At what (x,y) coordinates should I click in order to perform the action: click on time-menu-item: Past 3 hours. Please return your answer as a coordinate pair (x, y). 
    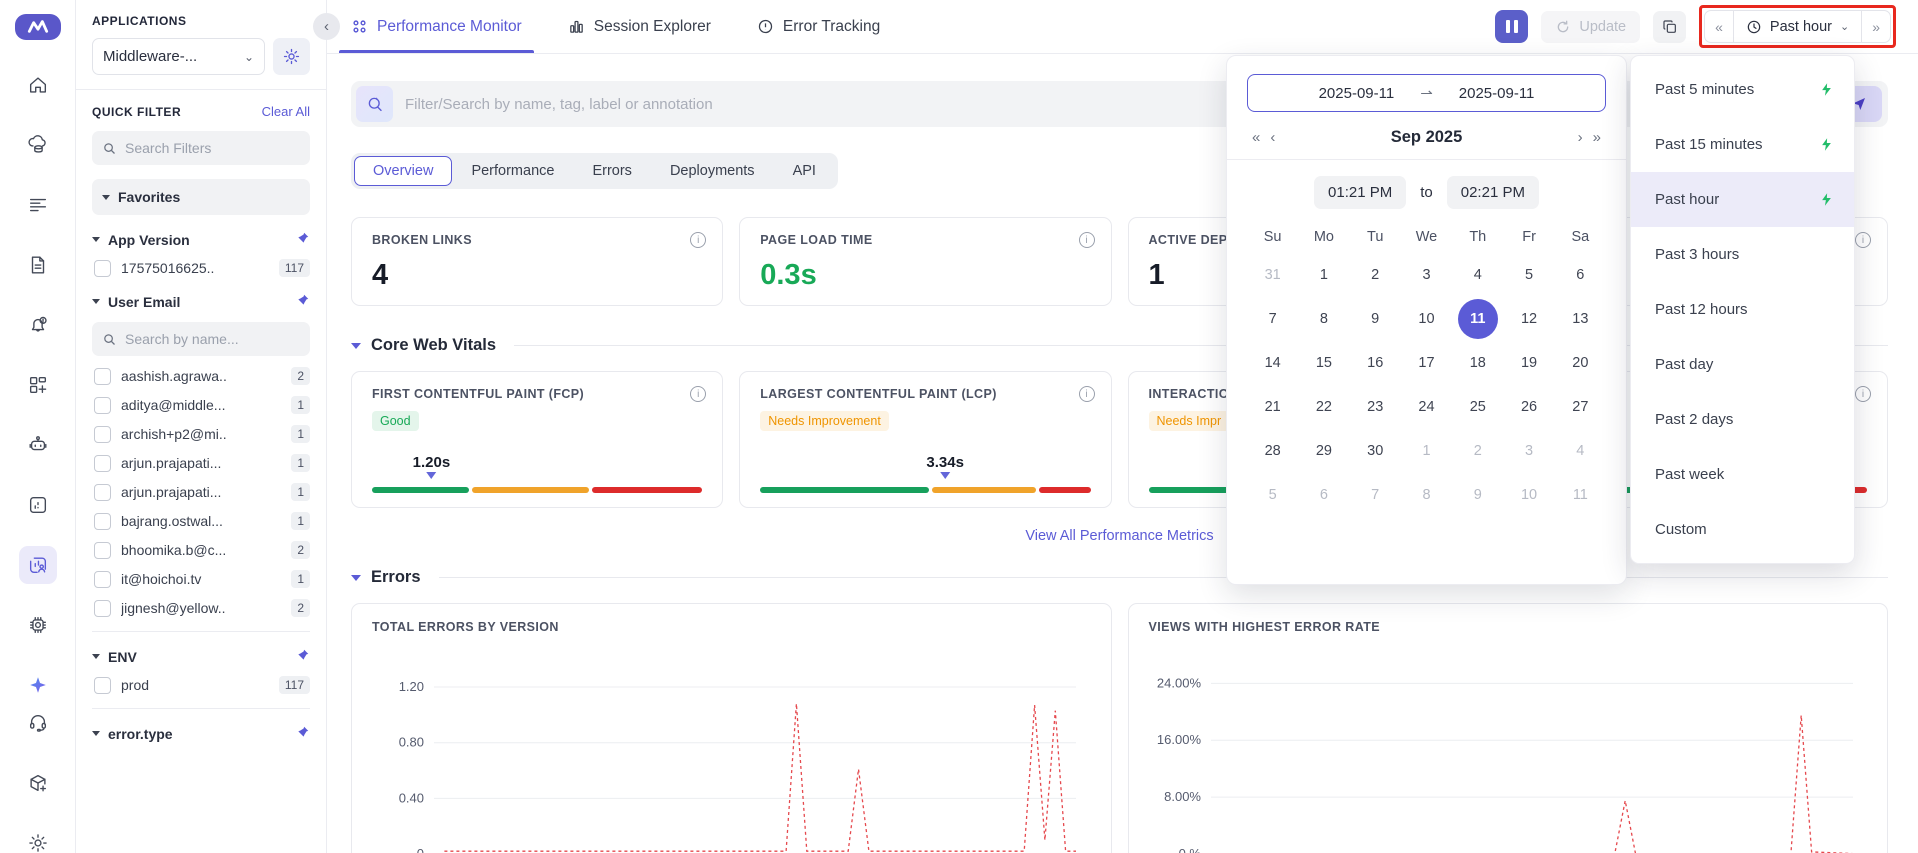
    Looking at the image, I should click on (1742, 254).